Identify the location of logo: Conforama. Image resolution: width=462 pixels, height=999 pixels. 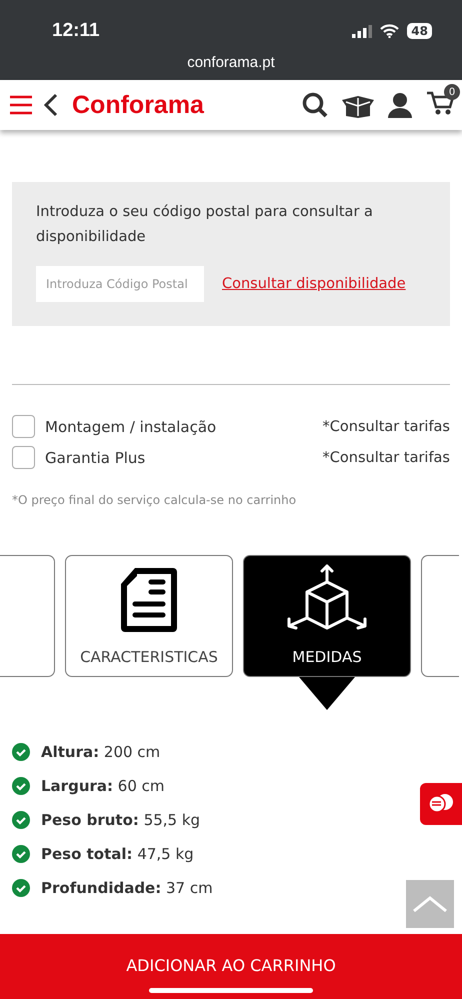
(181, 105).